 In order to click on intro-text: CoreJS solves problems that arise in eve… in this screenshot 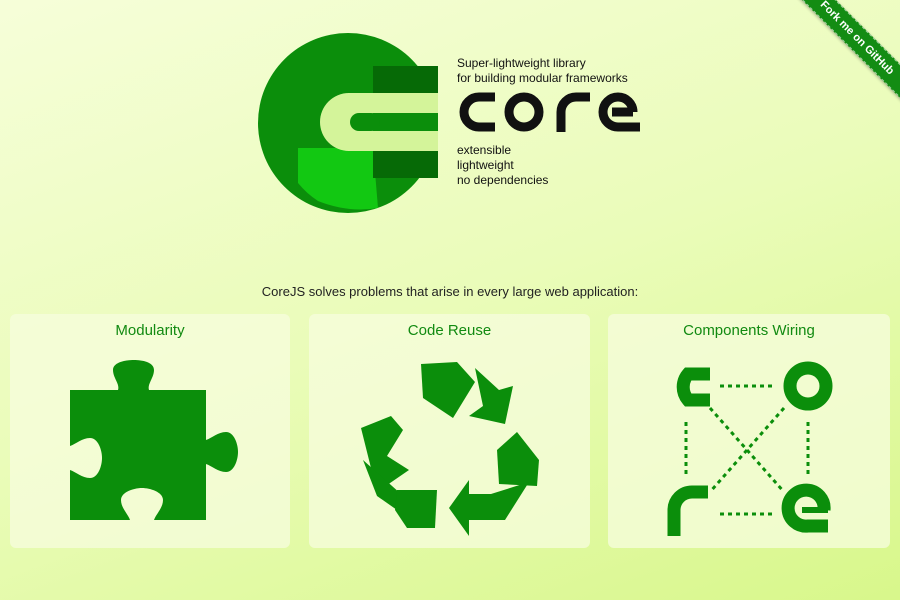, I will do `click(450, 291)`.